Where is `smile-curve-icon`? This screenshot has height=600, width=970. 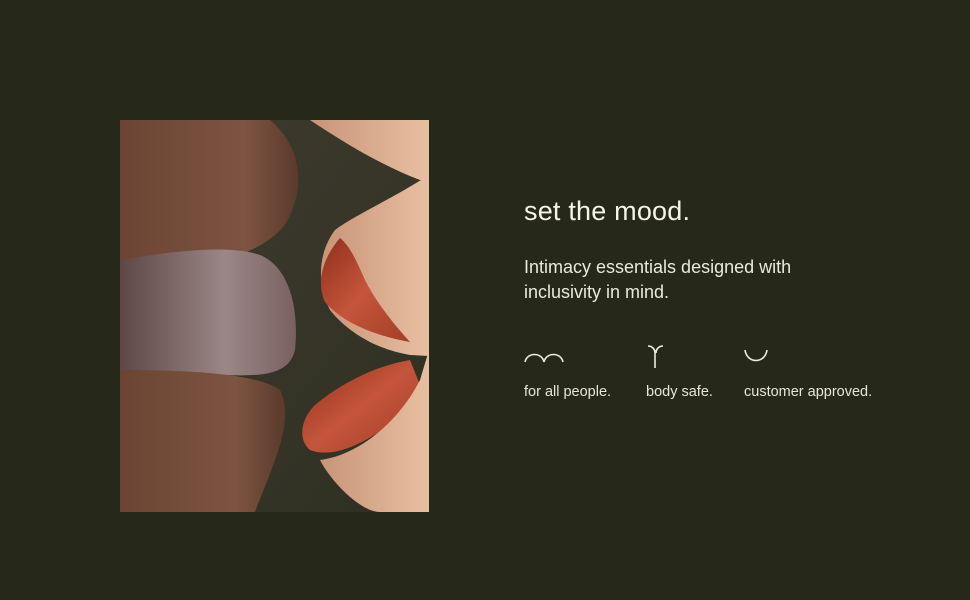
smile-curve-icon is located at coordinates (756, 355).